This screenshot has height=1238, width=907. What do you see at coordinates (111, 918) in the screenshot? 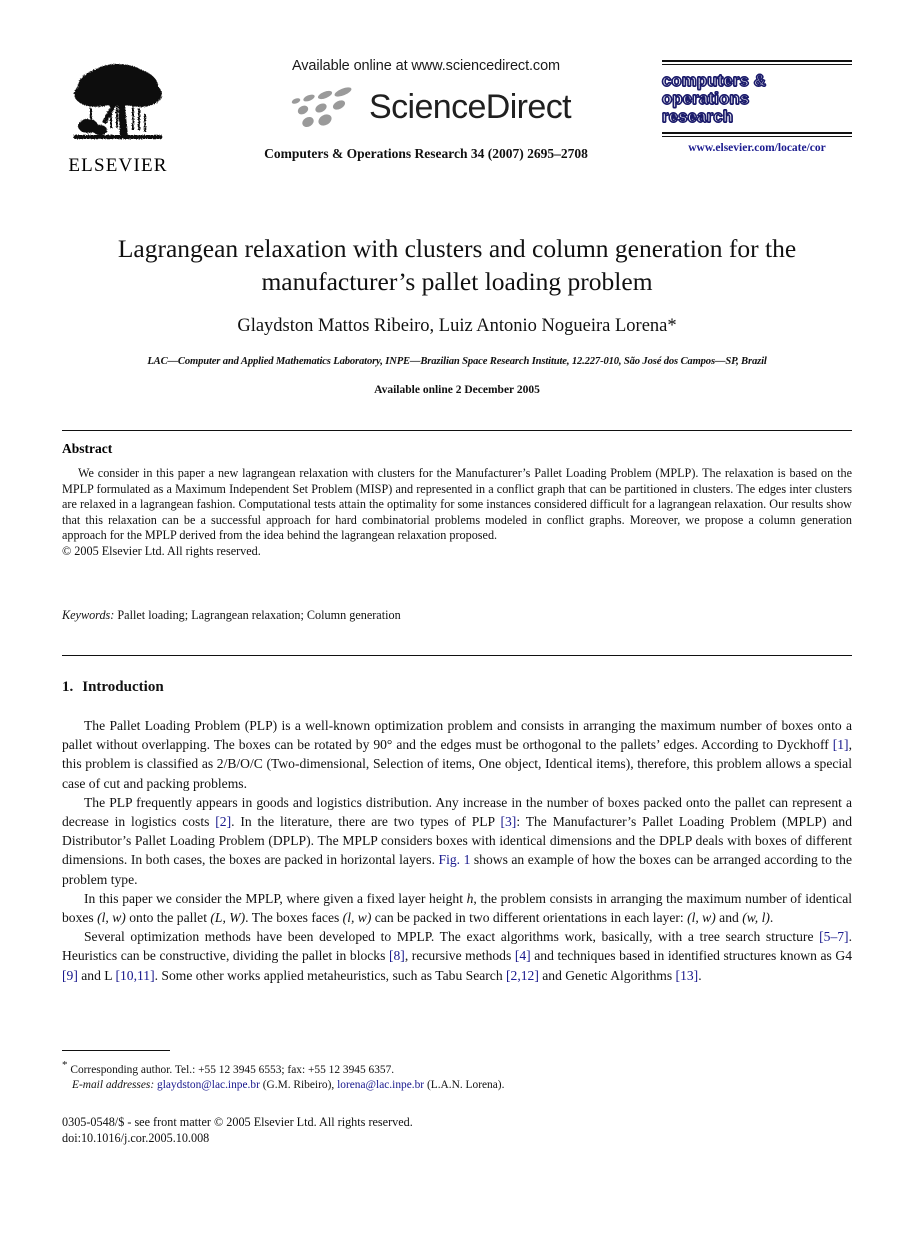
I see `math-box-dims-1: (l, w)` at bounding box center [111, 918].